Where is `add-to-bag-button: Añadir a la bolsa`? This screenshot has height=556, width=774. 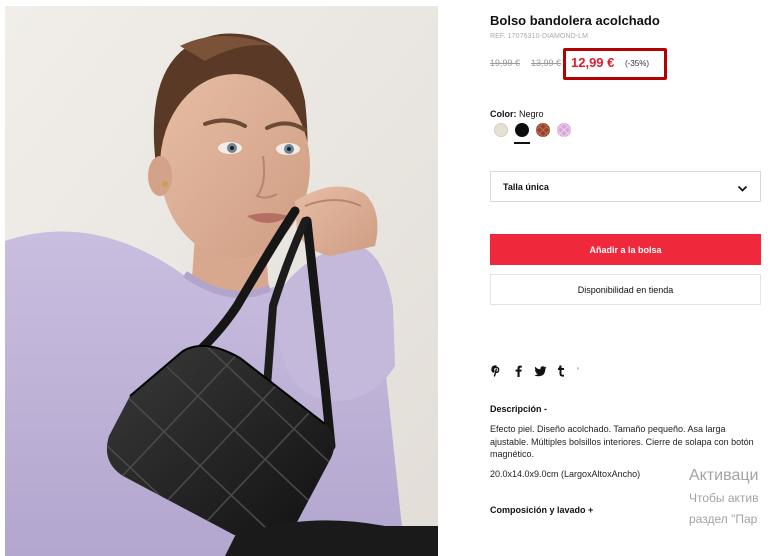
add-to-bag-button: Añadir a la bolsa is located at coordinates (625, 249).